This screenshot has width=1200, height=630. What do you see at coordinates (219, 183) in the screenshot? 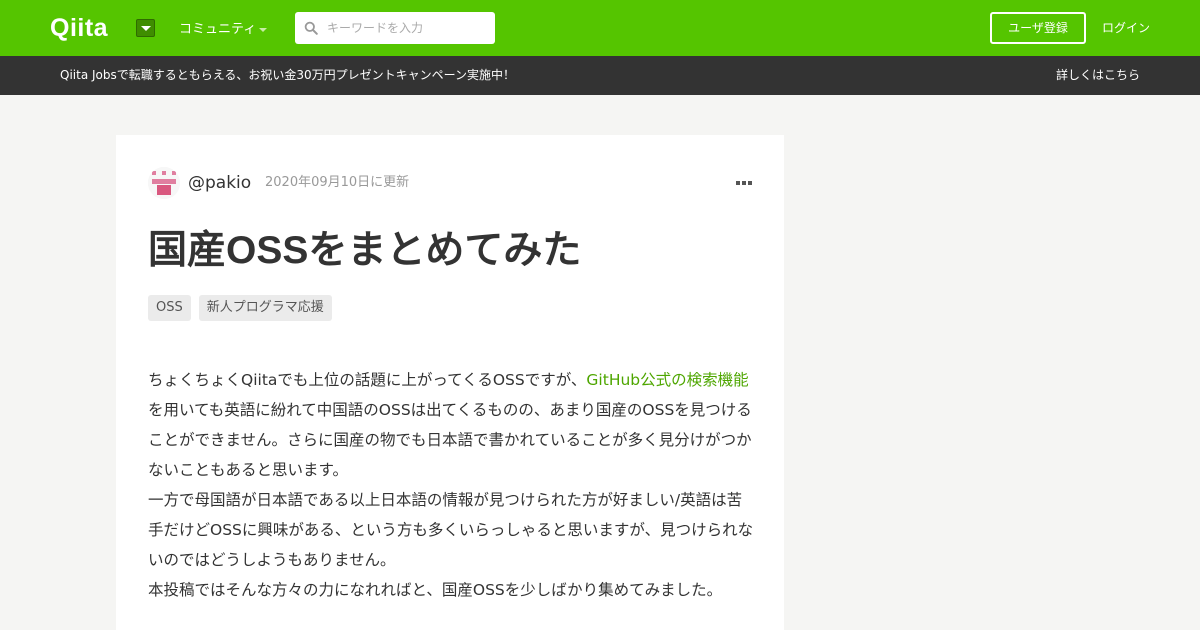
I see `author-name: @pakio` at bounding box center [219, 183].